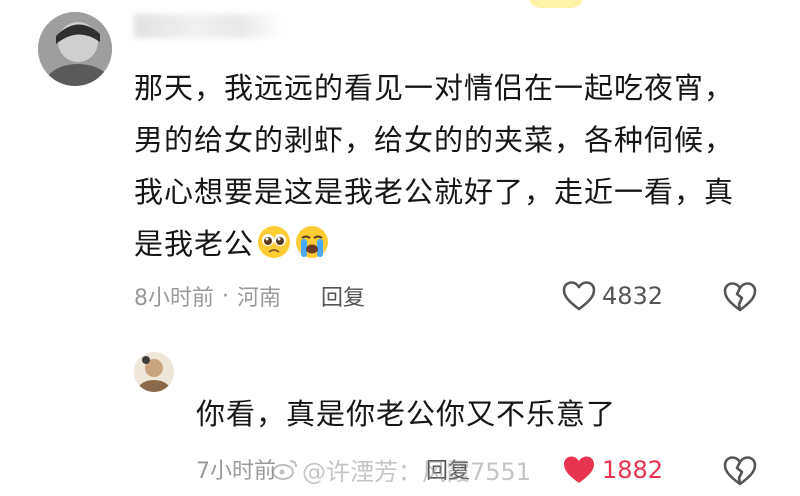 This screenshot has width=800, height=496. I want to click on pleading-face-emoji, so click(274, 242).